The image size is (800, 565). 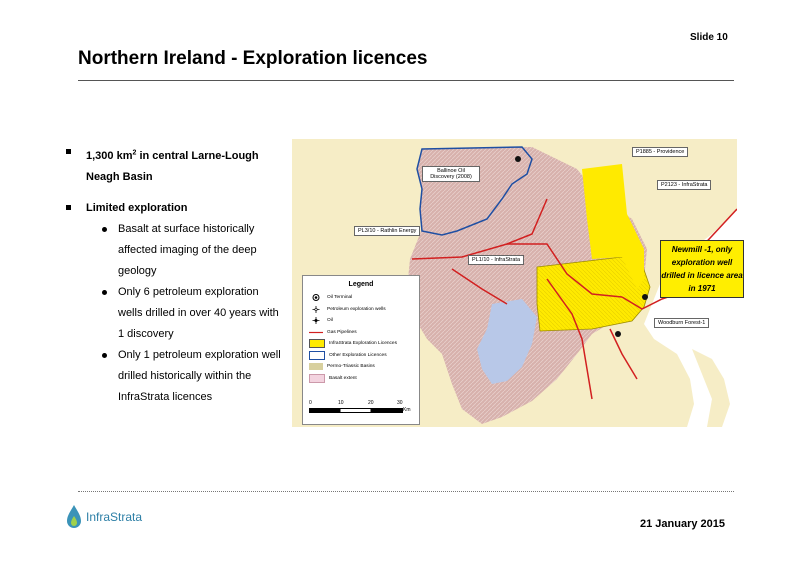 What do you see at coordinates (387, 231) in the screenshot?
I see `map-label-pl310: PL3/10 - Rathlin Energy` at bounding box center [387, 231].